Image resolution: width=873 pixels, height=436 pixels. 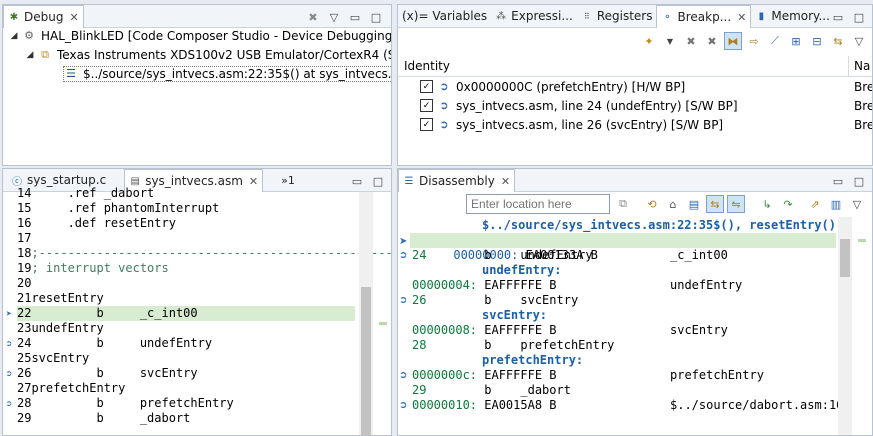 What do you see at coordinates (733, 41) in the screenshot?
I see `link-with-debug-icon: ⧓` at bounding box center [733, 41].